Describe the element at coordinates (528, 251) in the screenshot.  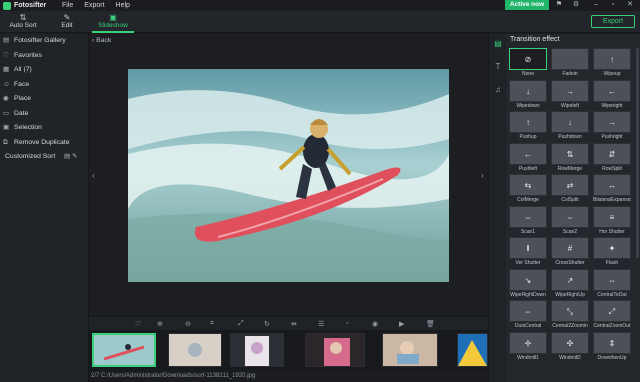
I see `transition-ver-shutter: ‖ Ver Shutter` at that location.